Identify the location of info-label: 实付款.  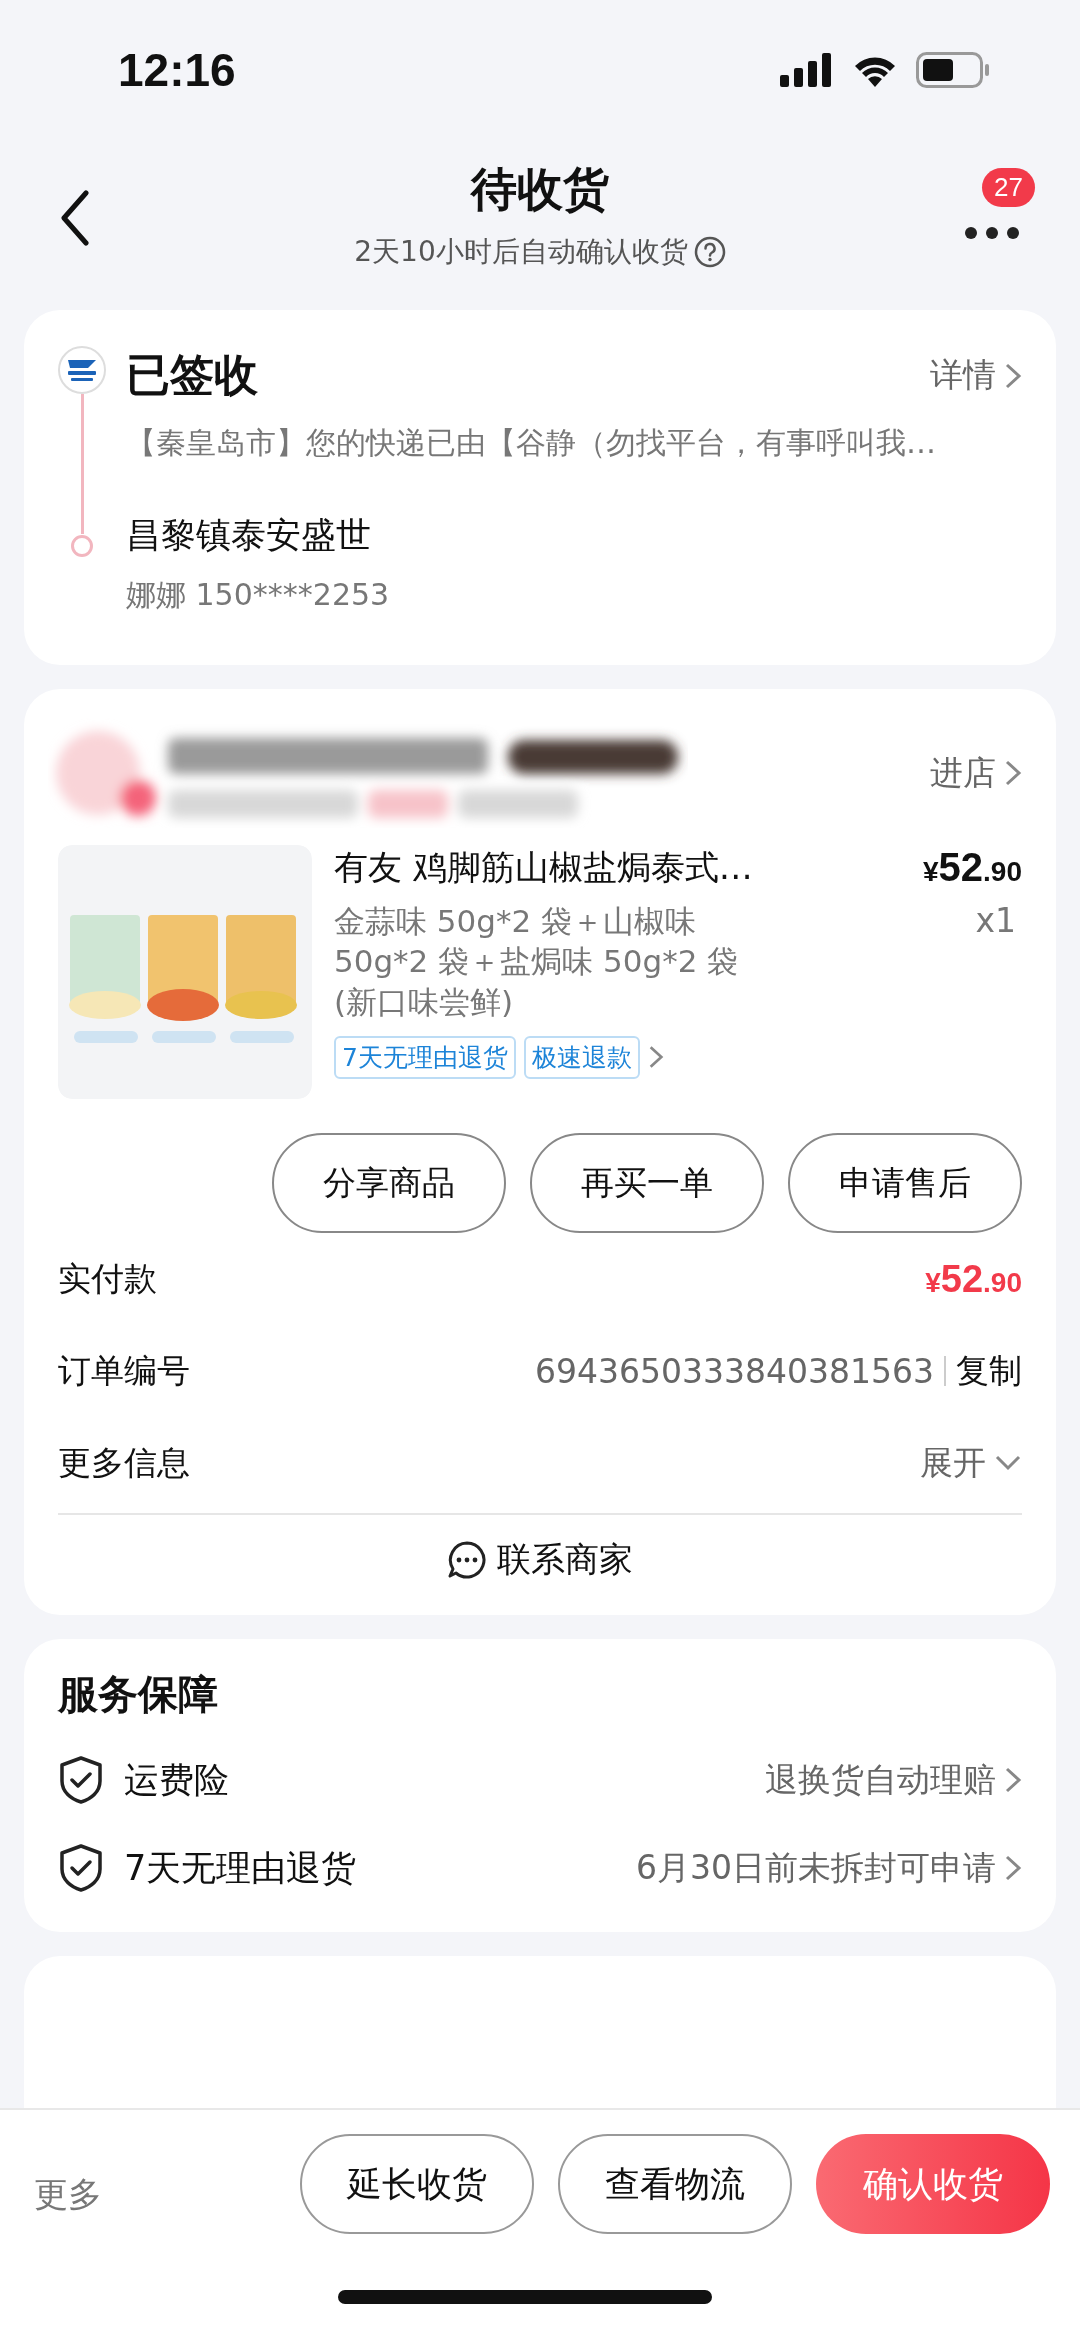
(107, 1278).